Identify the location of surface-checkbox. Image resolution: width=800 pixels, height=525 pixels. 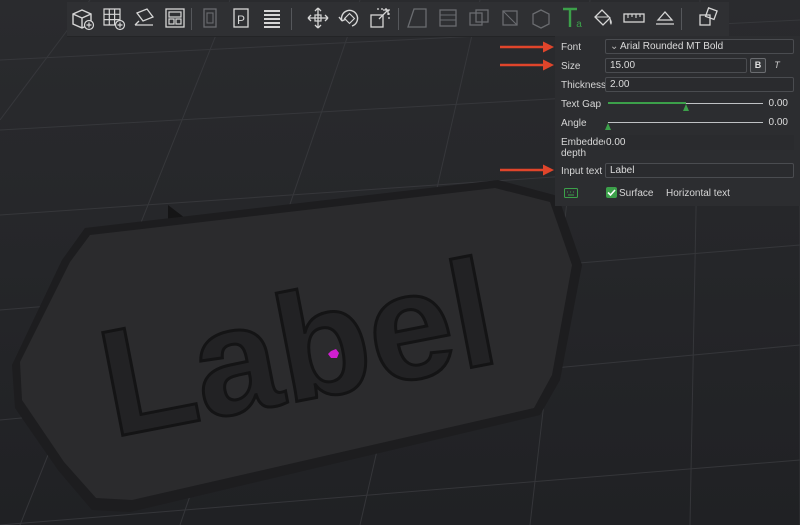
(611, 192).